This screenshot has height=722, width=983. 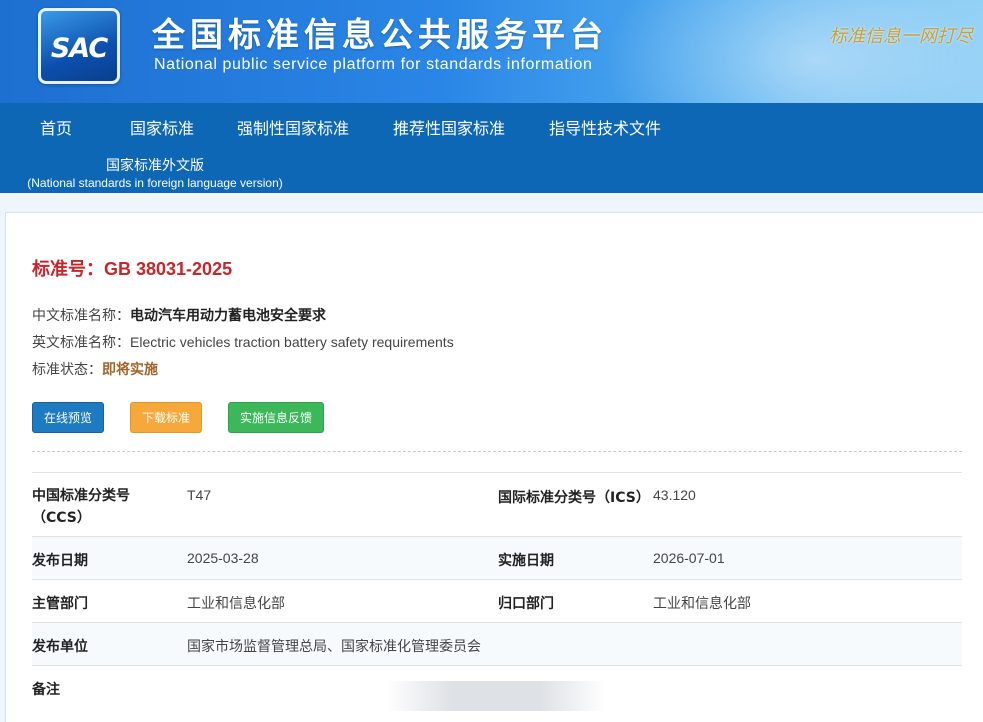 What do you see at coordinates (497, 451) in the screenshot?
I see `section-divider` at bounding box center [497, 451].